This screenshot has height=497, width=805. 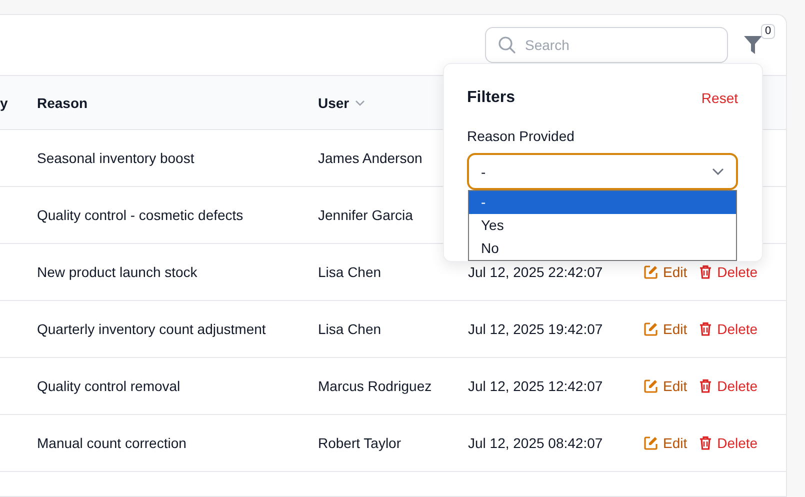 What do you see at coordinates (768, 31) in the screenshot?
I see `filter-count-badge: 0` at bounding box center [768, 31].